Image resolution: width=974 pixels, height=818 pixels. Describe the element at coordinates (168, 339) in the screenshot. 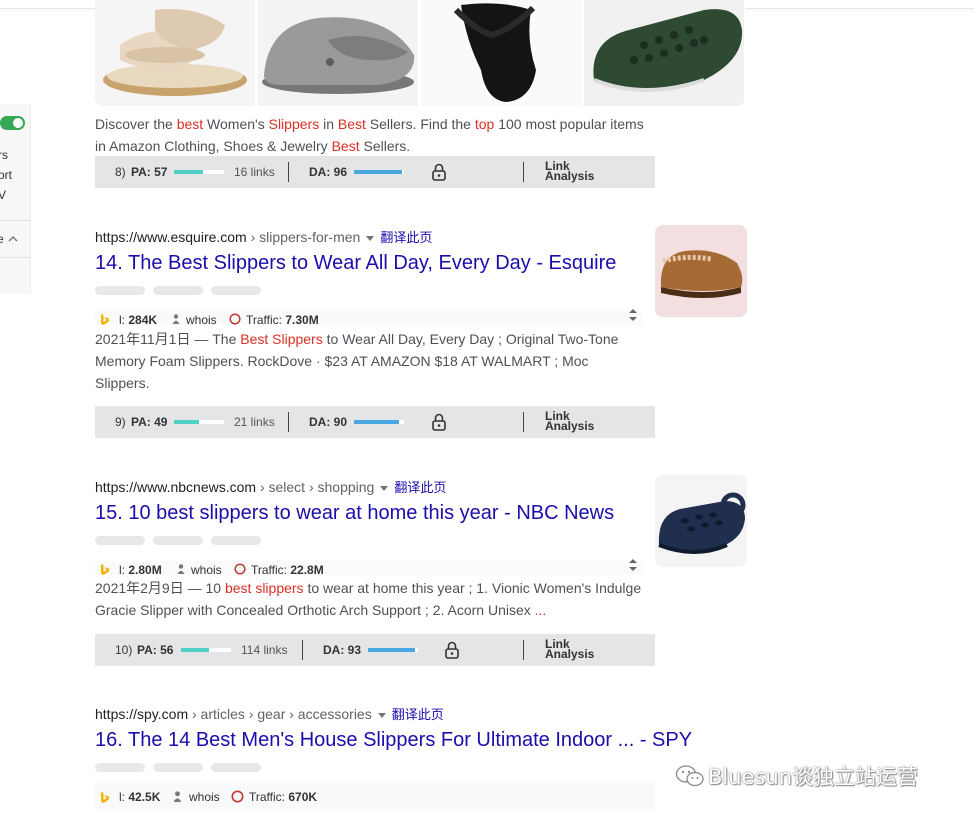

I see `snippet-text: 2021年11月1日 — The` at that location.